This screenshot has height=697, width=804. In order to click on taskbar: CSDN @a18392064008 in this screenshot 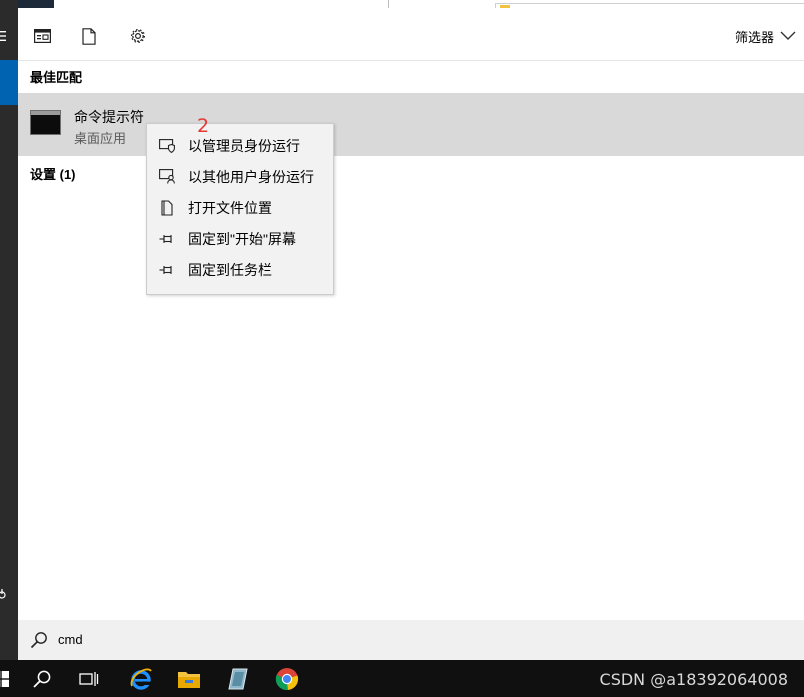, I will do `click(402, 678)`.